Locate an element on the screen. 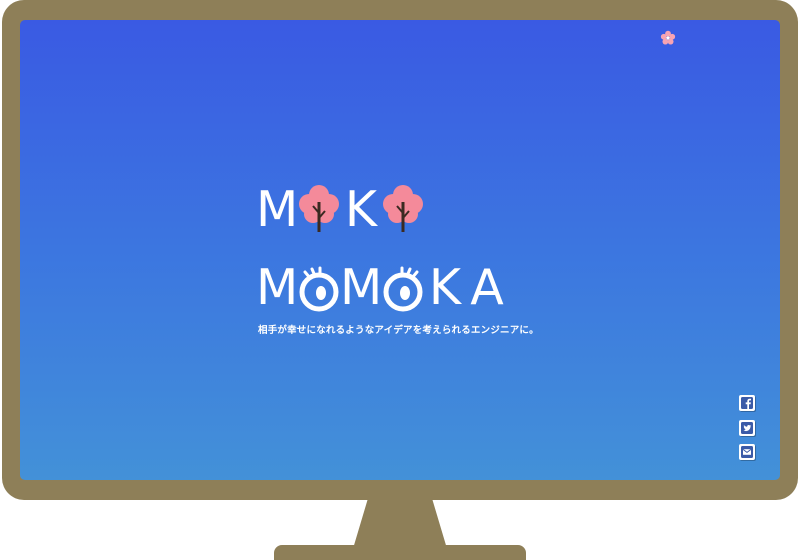 The image size is (800, 560). twitter-button is located at coordinates (747, 428).